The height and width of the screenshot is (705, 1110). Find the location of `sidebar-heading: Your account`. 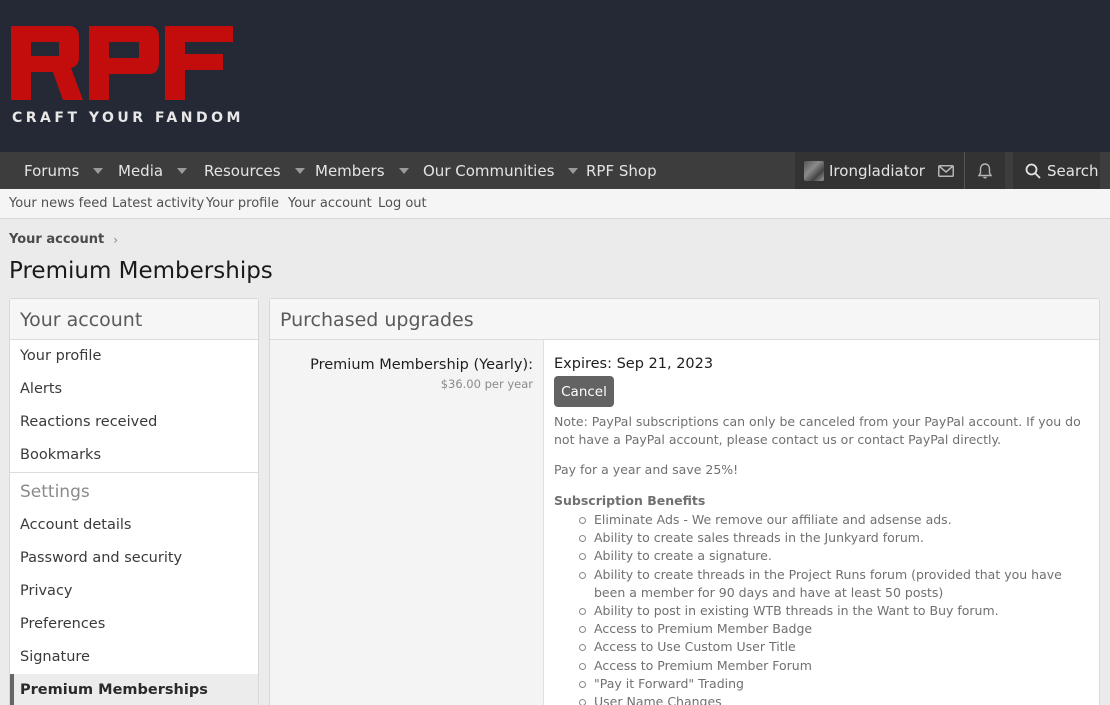

sidebar-heading: Your account is located at coordinates (134, 319).